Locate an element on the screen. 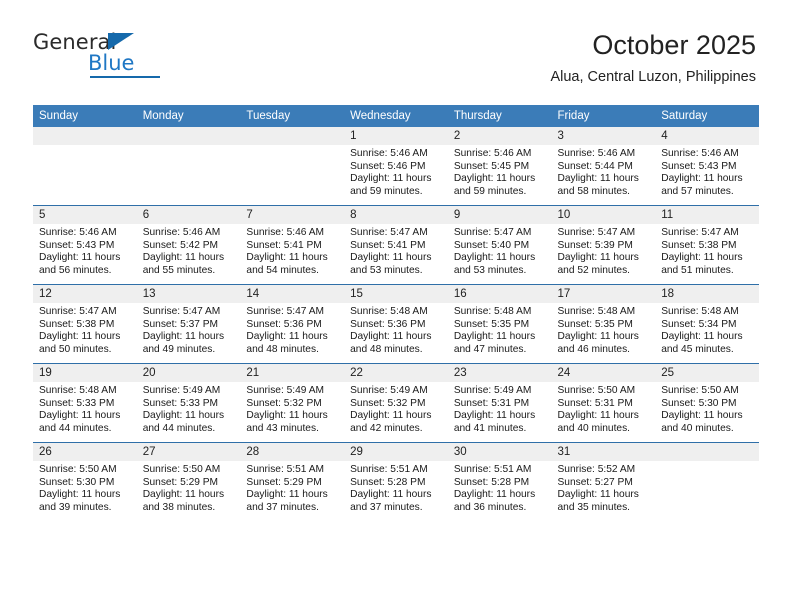  sunset-text: Sunset: 5:32 PM is located at coordinates (388, 403).